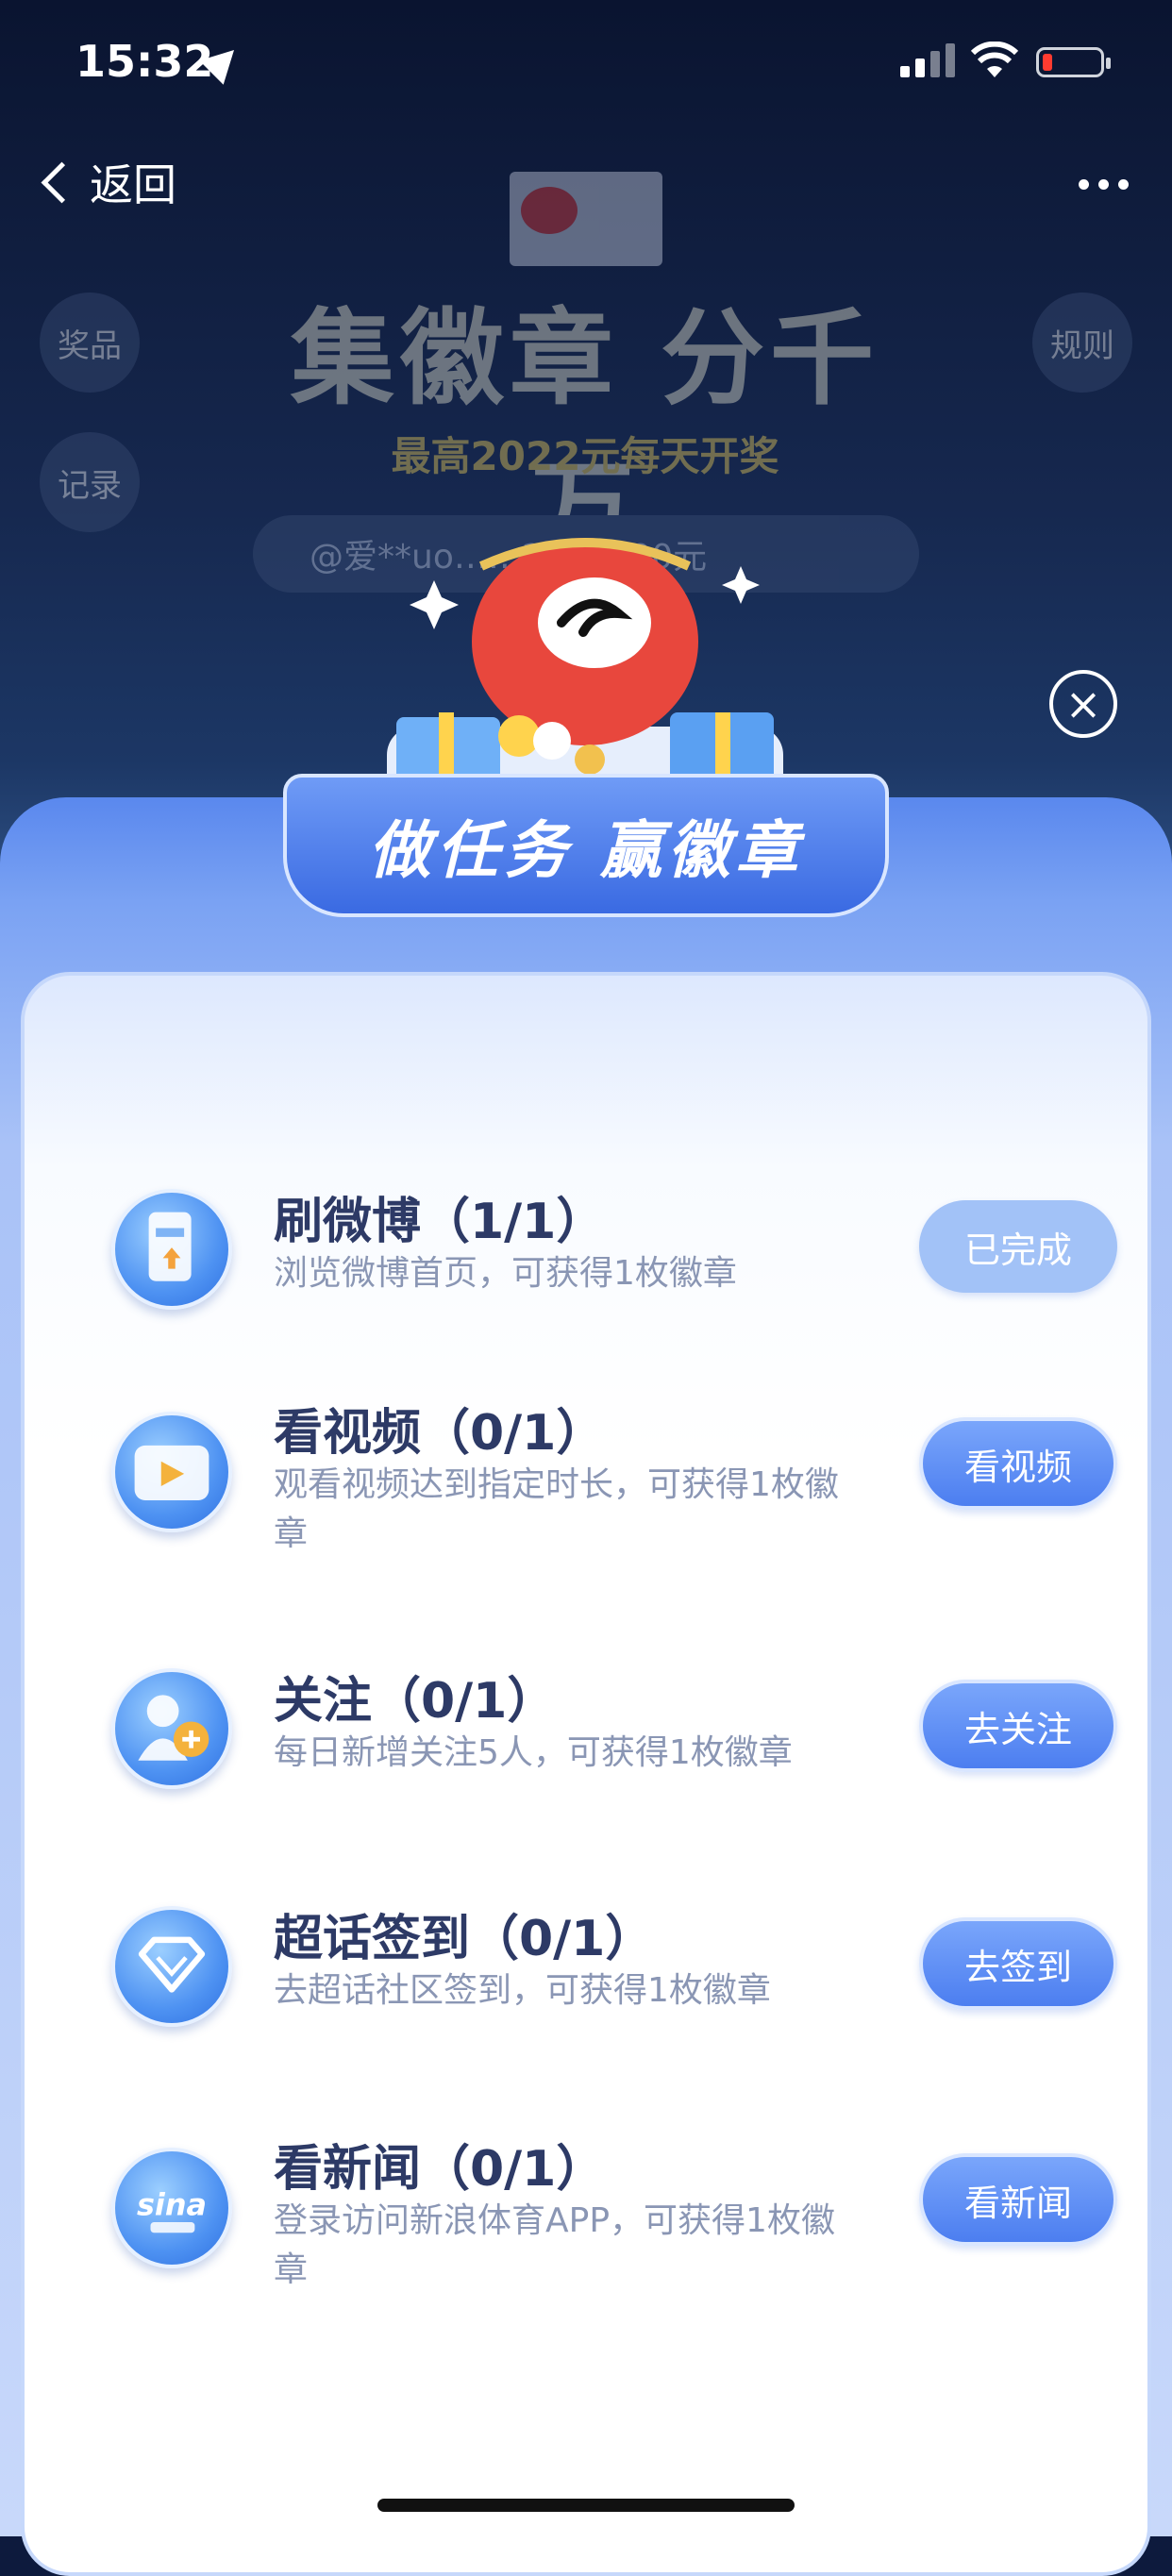  I want to click on close-button: ×, so click(1083, 704).